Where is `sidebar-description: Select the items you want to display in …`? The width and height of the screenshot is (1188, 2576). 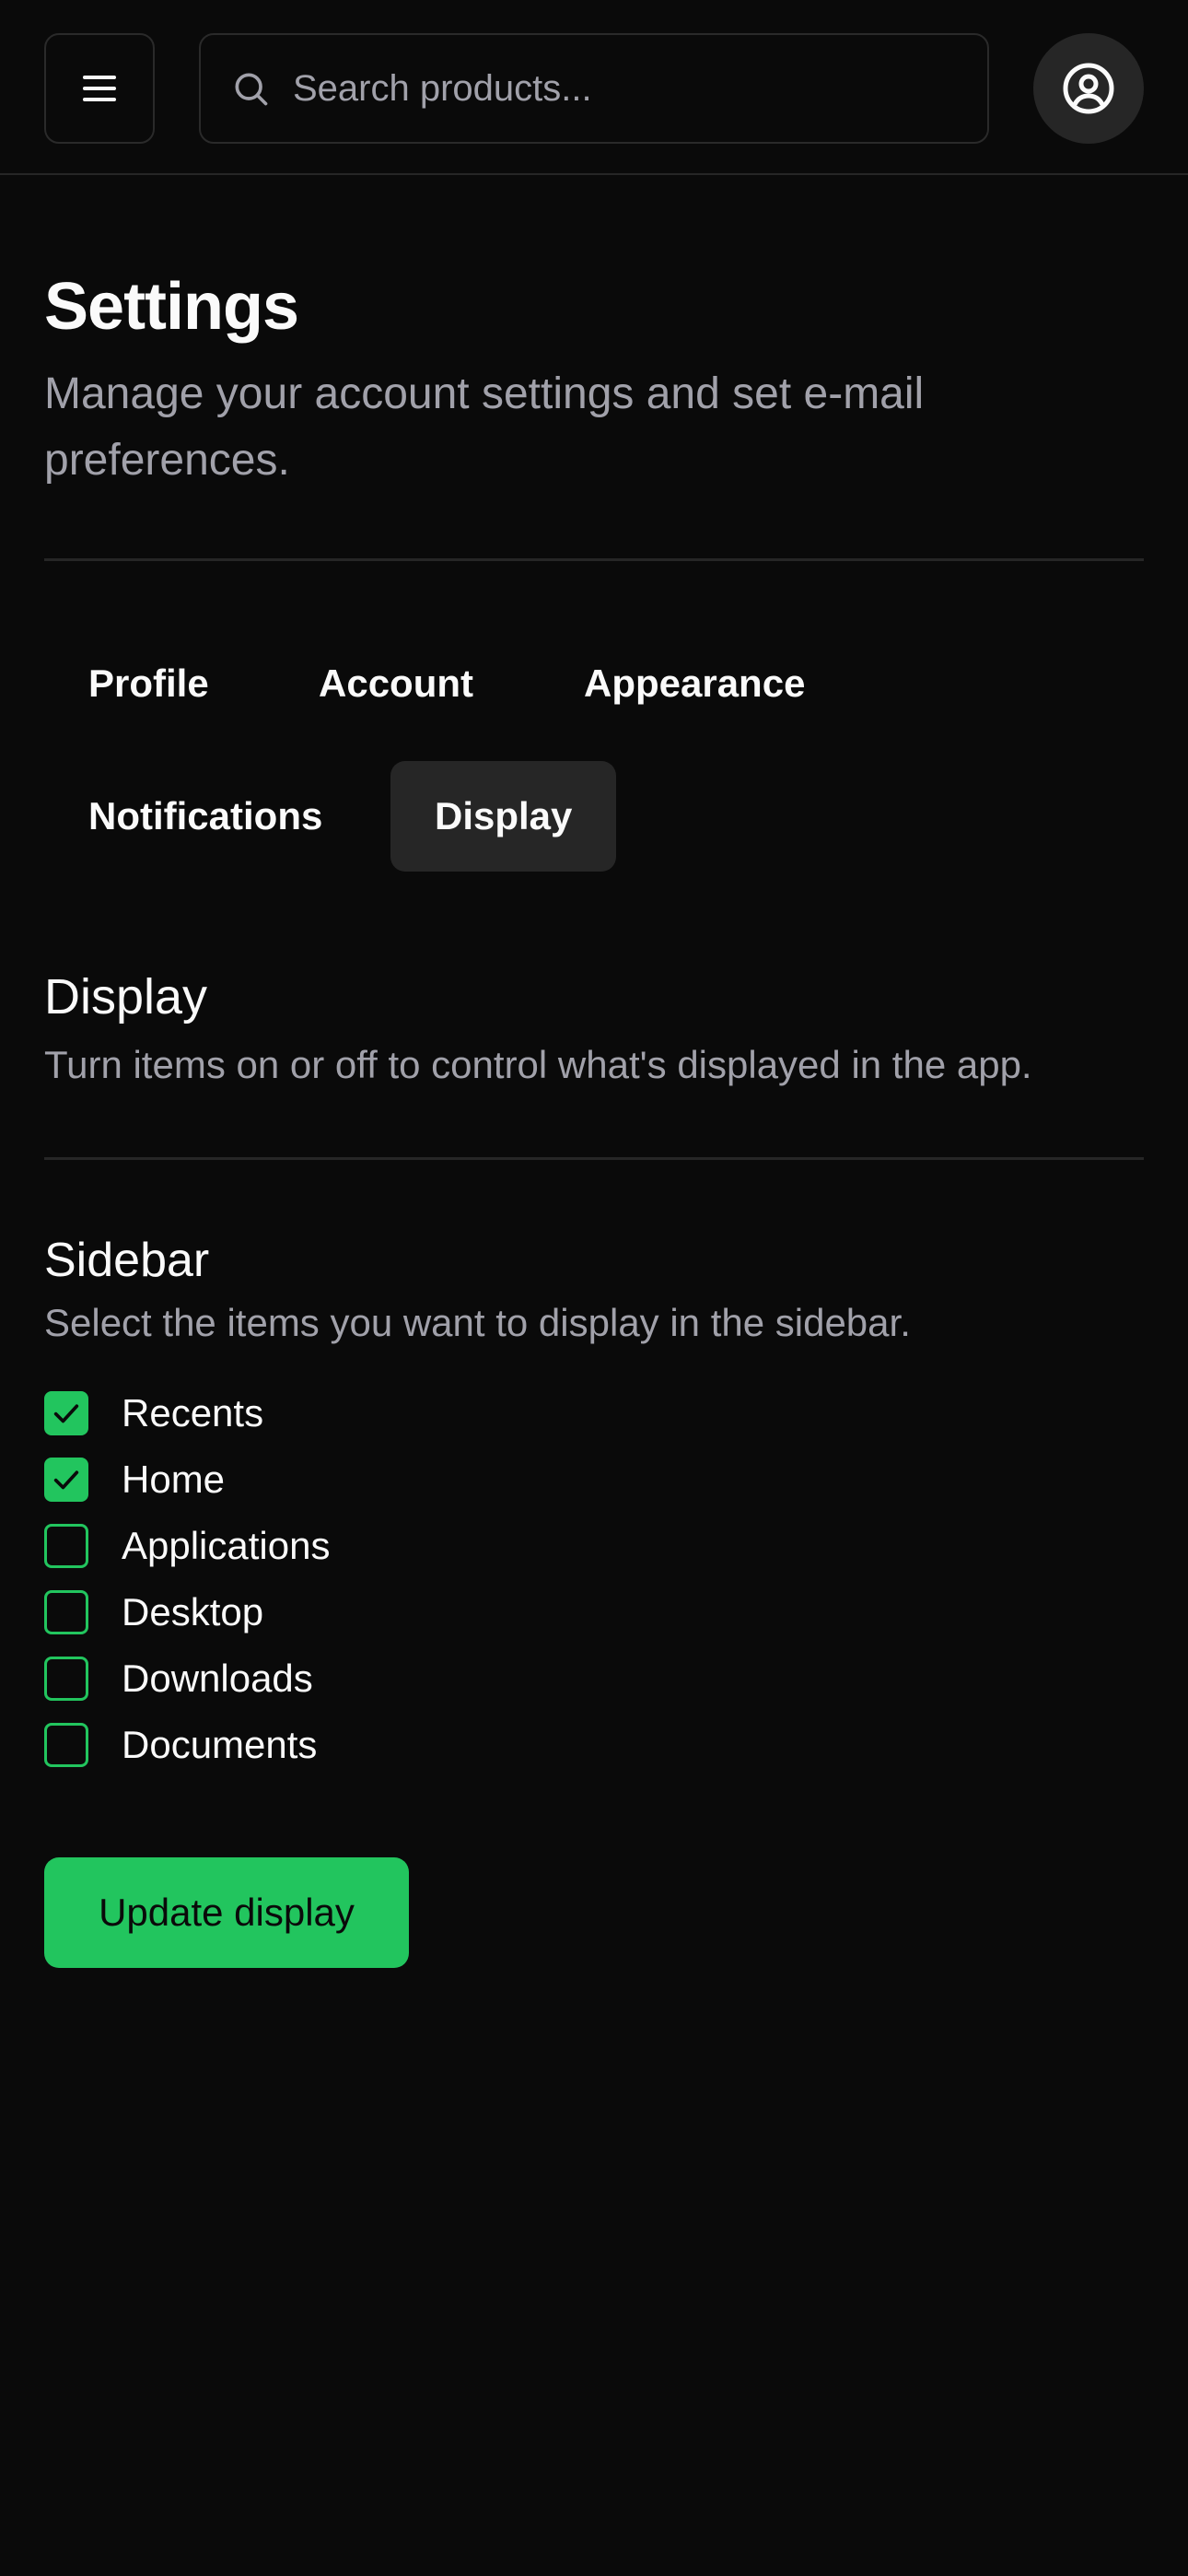 sidebar-description: Select the items you want to display in … is located at coordinates (477, 1322).